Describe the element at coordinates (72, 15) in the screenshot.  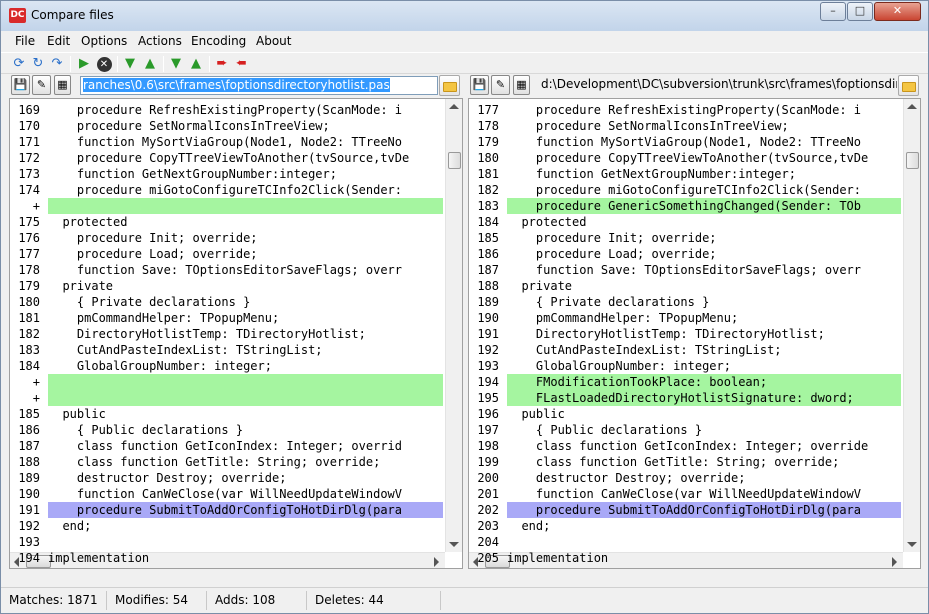
I see `window-title: Compare files` at that location.